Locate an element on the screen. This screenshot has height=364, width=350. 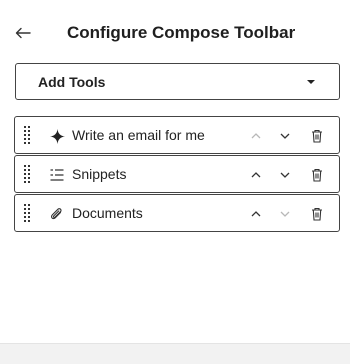
tool-label: Documents is located at coordinates (107, 213).